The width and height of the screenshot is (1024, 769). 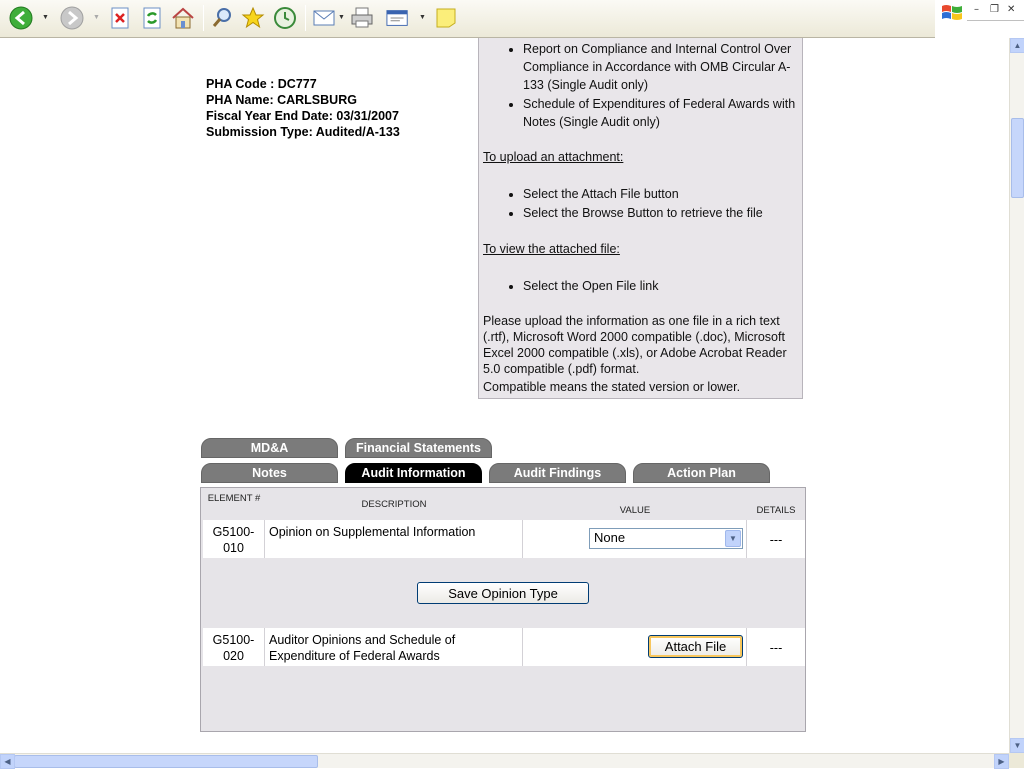 What do you see at coordinates (1016, 760) in the screenshot?
I see `scrollbar-corner` at bounding box center [1016, 760].